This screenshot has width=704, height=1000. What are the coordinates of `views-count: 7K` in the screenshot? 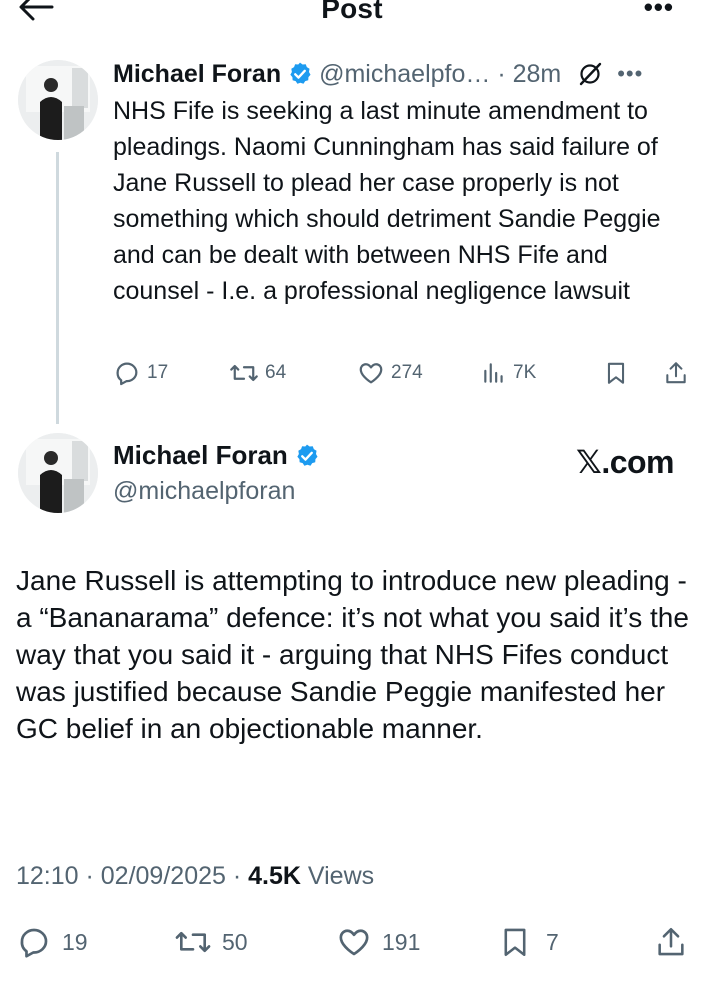 It's located at (525, 372).